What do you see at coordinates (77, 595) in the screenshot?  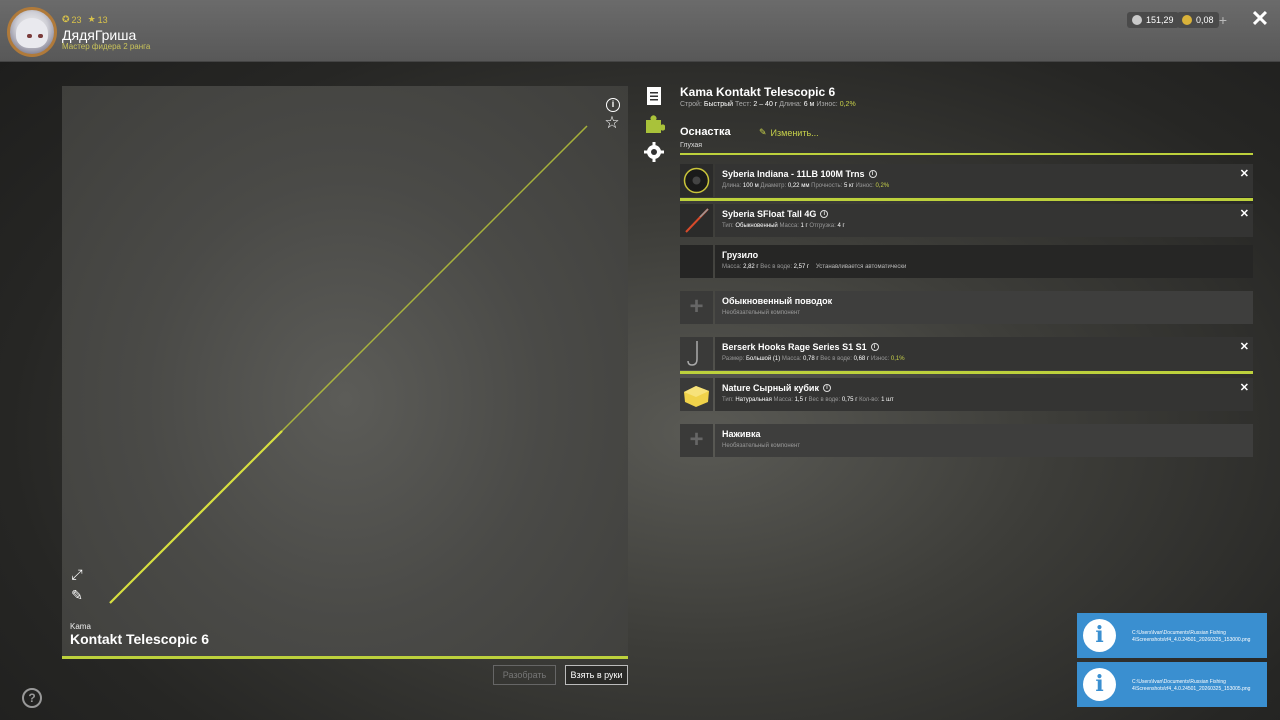 I see `pen-icon: ✎` at bounding box center [77, 595].